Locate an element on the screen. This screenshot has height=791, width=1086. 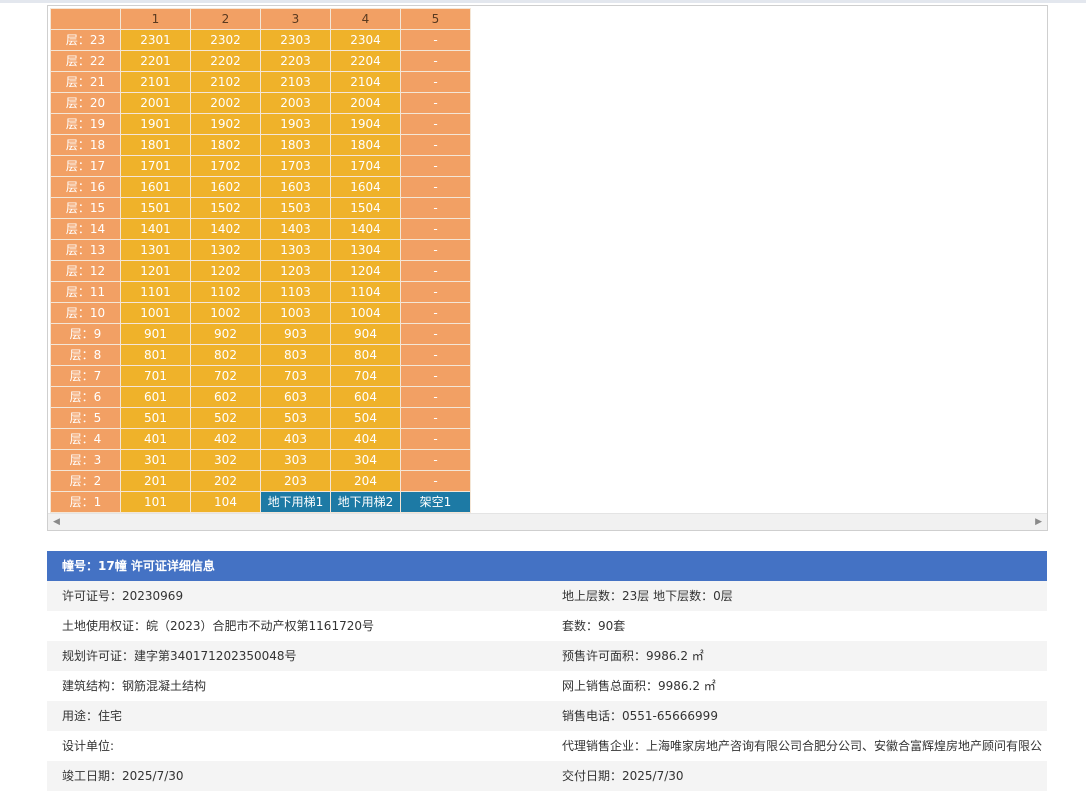
unit-cell: 2301 is located at coordinates (155, 40).